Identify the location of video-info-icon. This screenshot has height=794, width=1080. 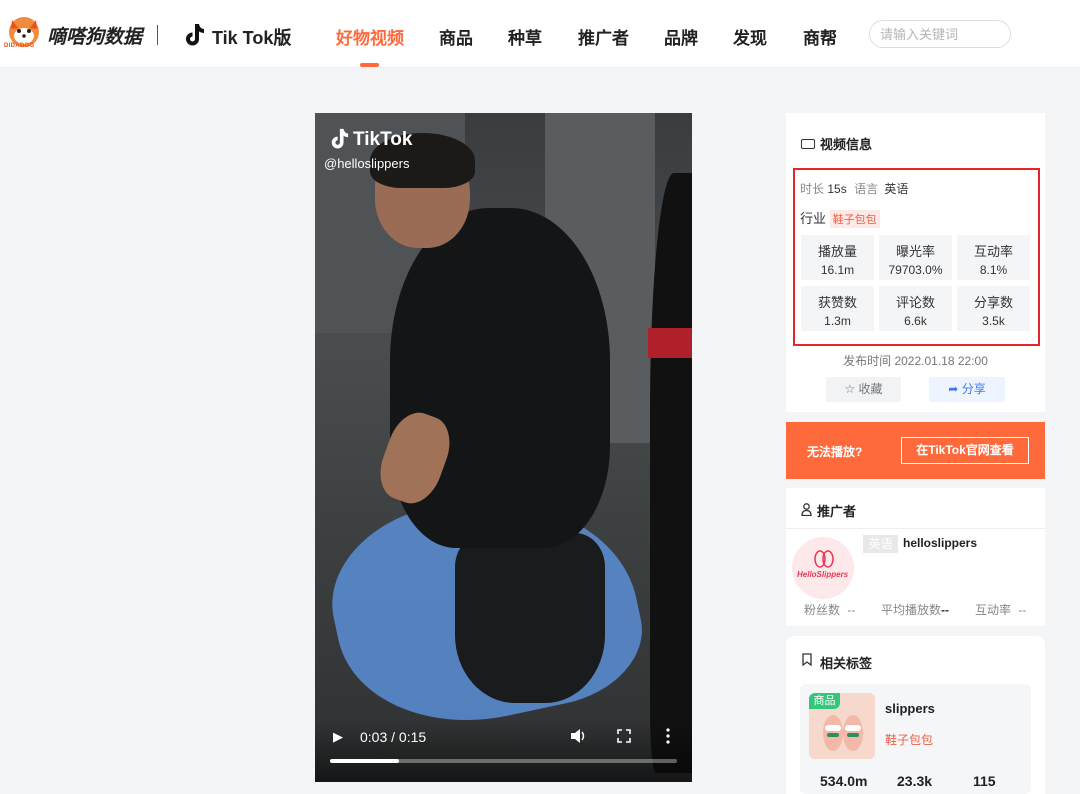
(808, 144).